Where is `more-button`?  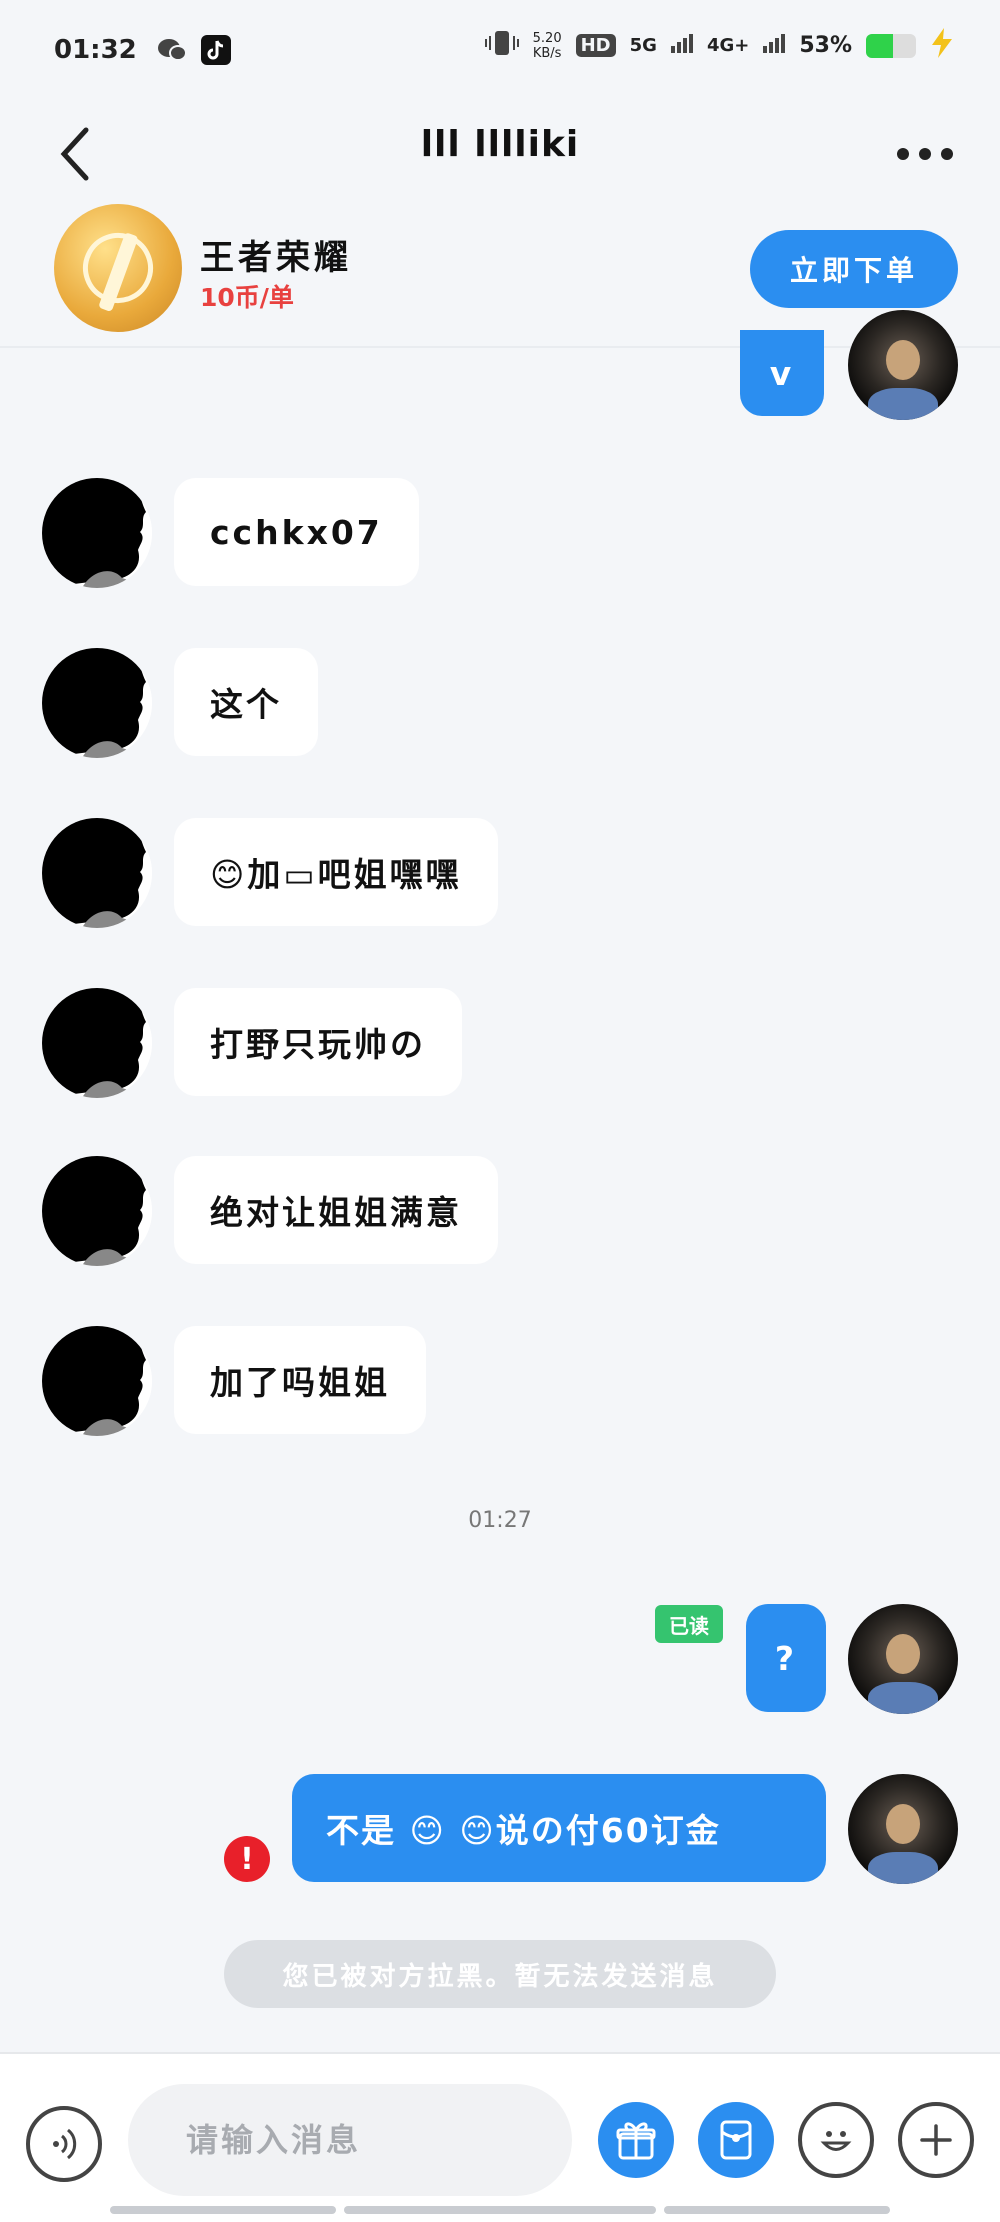
more-button is located at coordinates (925, 154).